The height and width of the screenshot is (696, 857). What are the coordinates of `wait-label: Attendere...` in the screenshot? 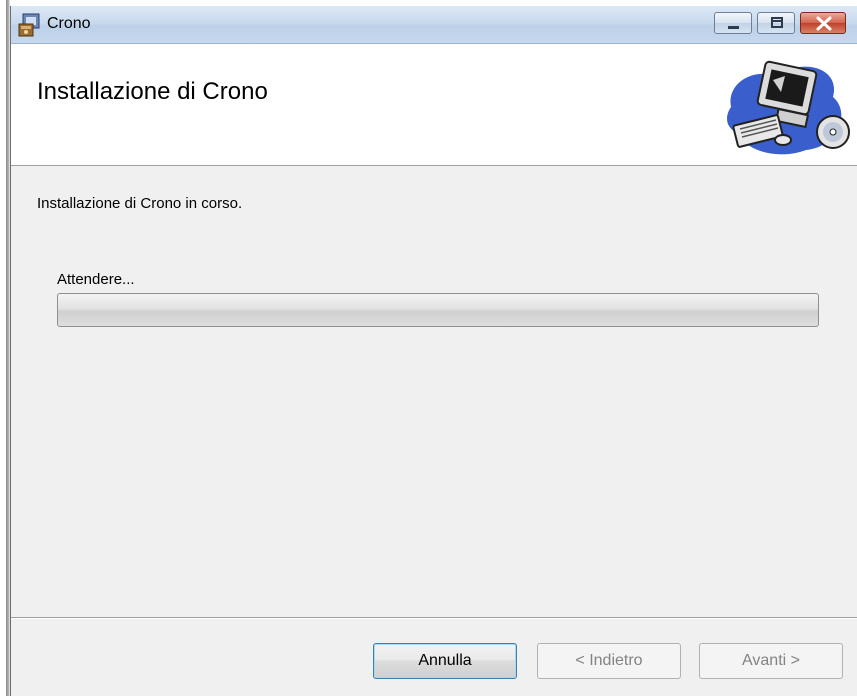 It's located at (96, 279).